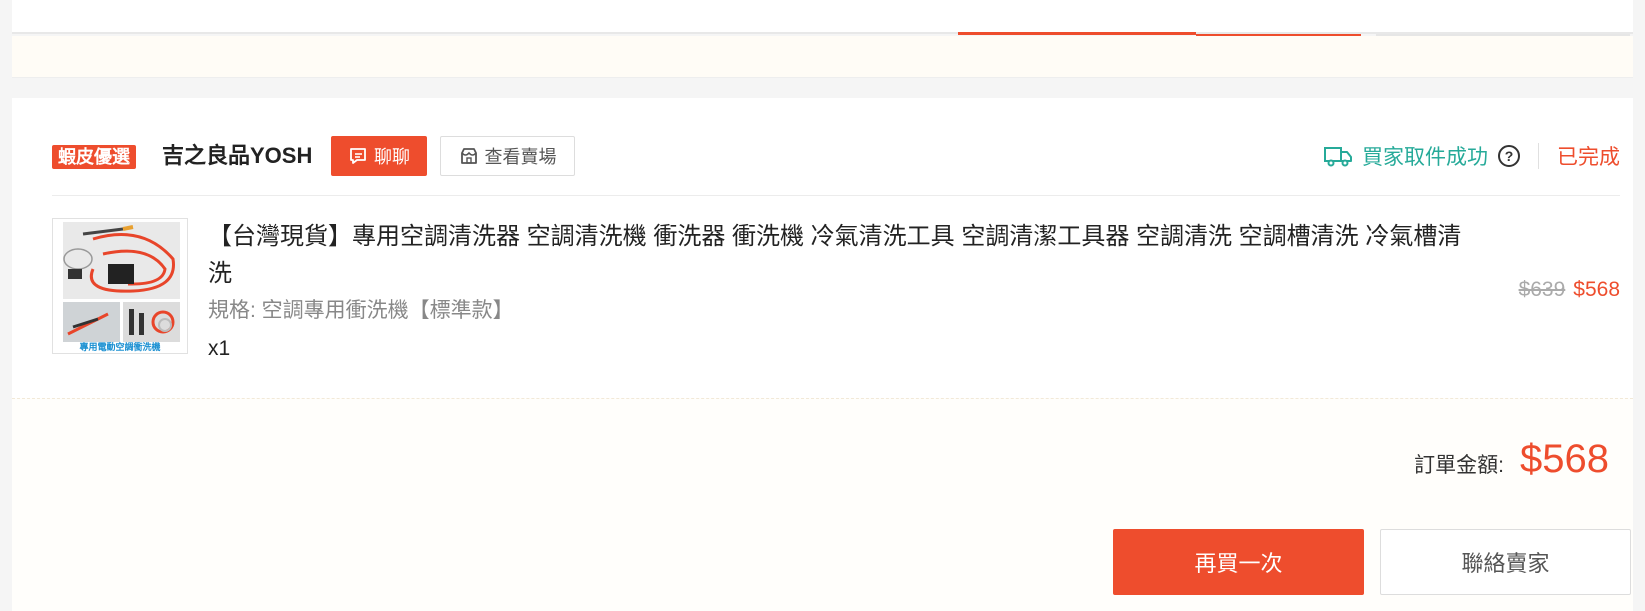 The width and height of the screenshot is (1645, 611). Describe the element at coordinates (520, 157) in the screenshot. I see `view-shop-label: 查看賣場` at that location.